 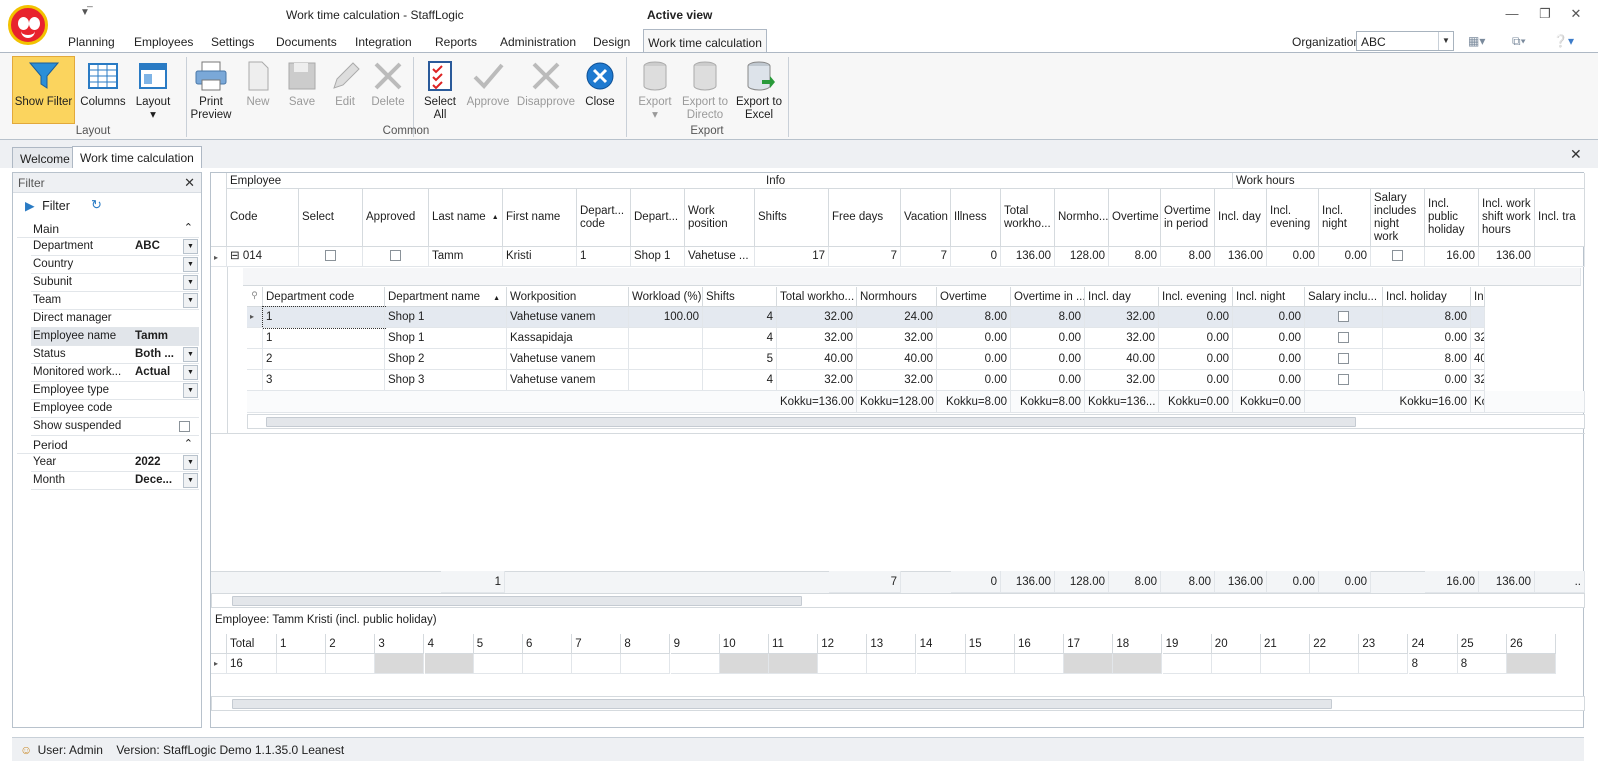 What do you see at coordinates (446, 317) in the screenshot?
I see `detail-cell: Shop 1` at bounding box center [446, 317].